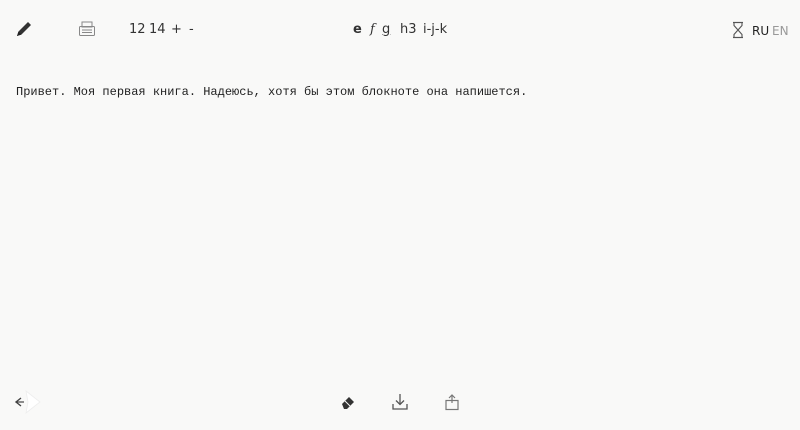  I want to click on underline-button: g, so click(386, 30).